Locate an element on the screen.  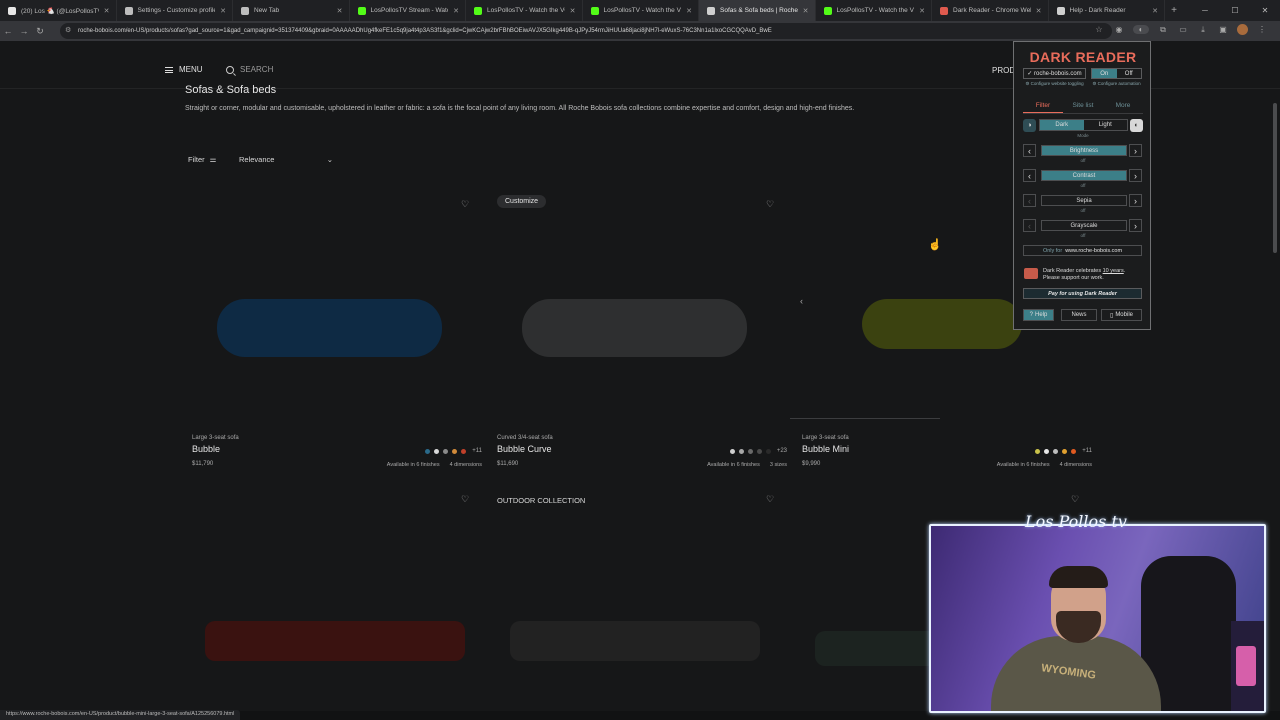
carousel-prev-icon: ‹ is located at coordinates (801, 301).